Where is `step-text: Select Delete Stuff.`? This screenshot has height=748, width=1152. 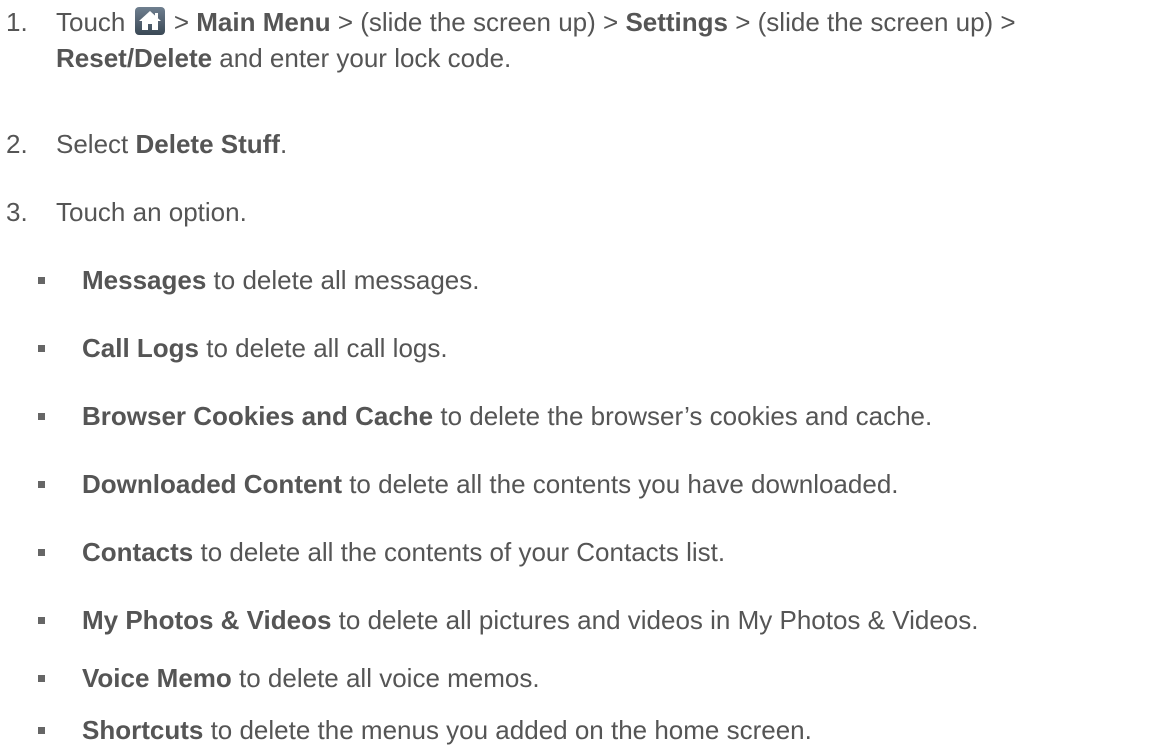 step-text: Select Delete Stuff. is located at coordinates (172, 144).